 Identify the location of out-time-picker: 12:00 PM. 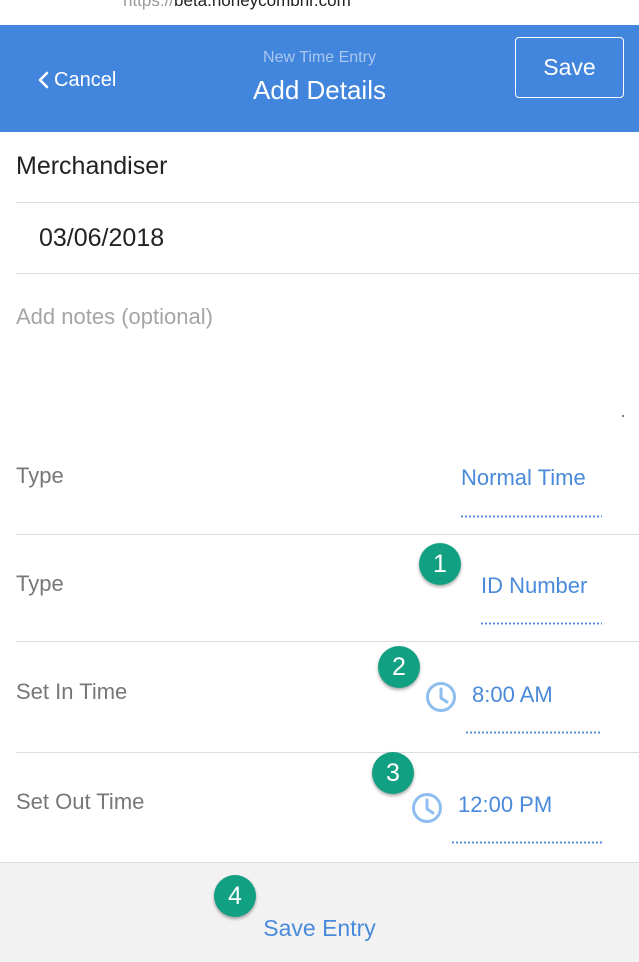
(505, 805).